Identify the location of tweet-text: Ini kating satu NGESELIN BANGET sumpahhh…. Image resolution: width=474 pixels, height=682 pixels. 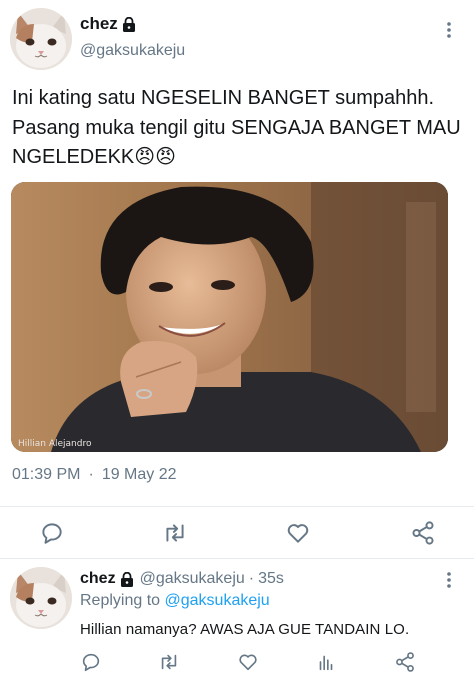
(239, 127).